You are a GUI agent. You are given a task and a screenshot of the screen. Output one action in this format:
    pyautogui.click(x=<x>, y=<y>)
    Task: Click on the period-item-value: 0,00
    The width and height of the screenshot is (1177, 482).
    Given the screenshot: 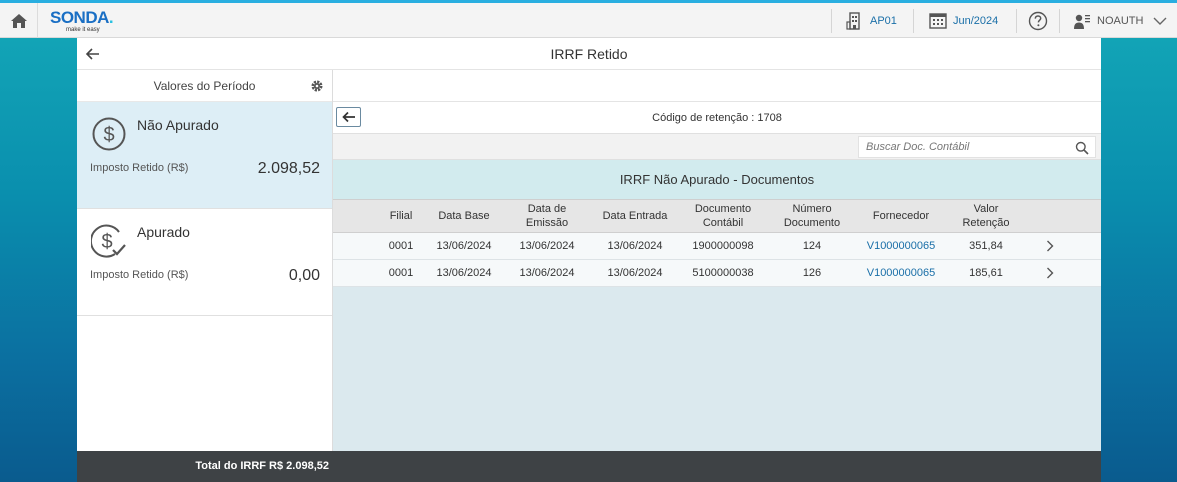 What is the action you would take?
    pyautogui.click(x=304, y=275)
    